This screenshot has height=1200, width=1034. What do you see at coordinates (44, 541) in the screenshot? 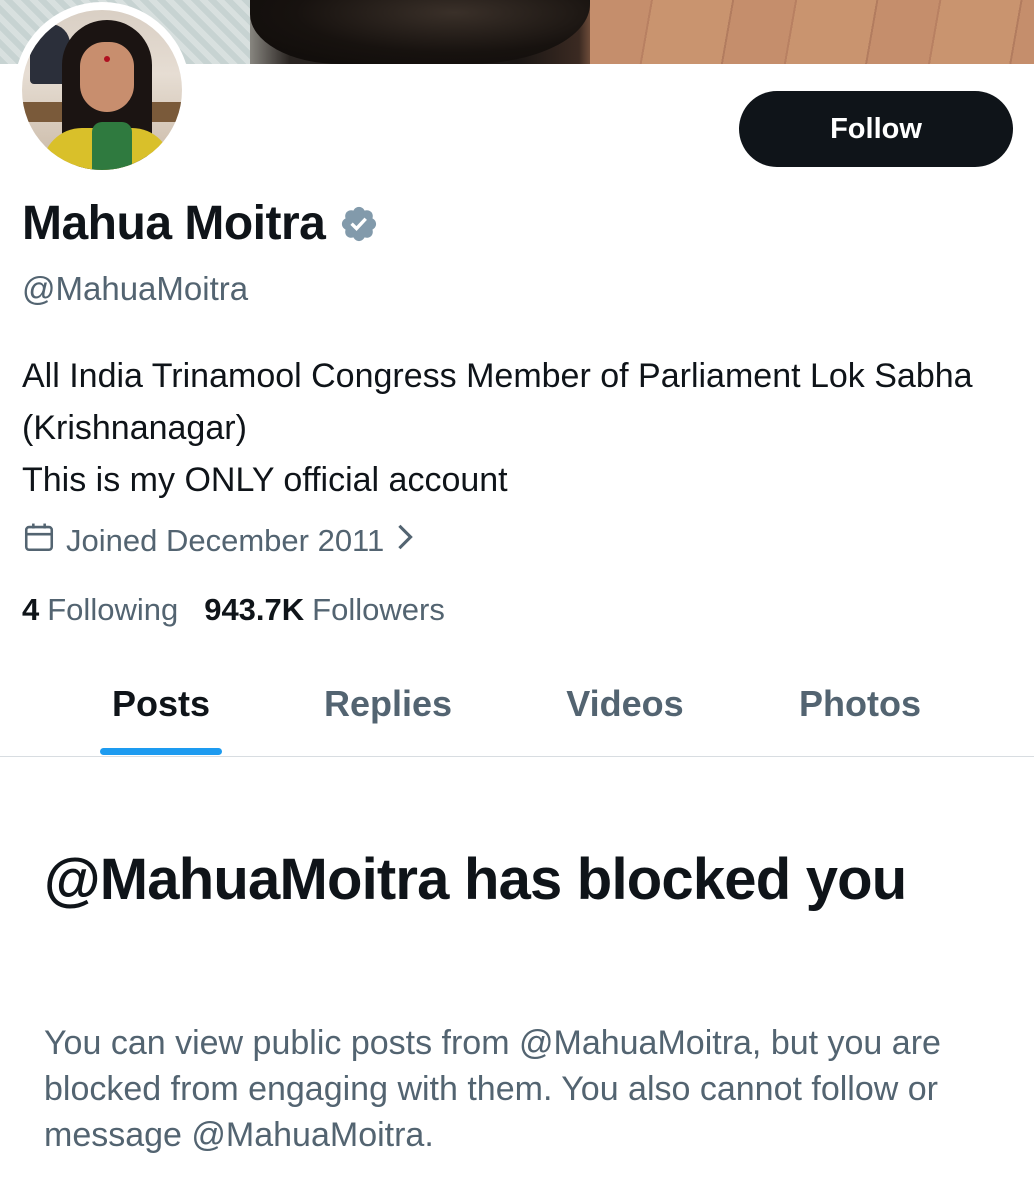
I see `calendar-icon` at bounding box center [44, 541].